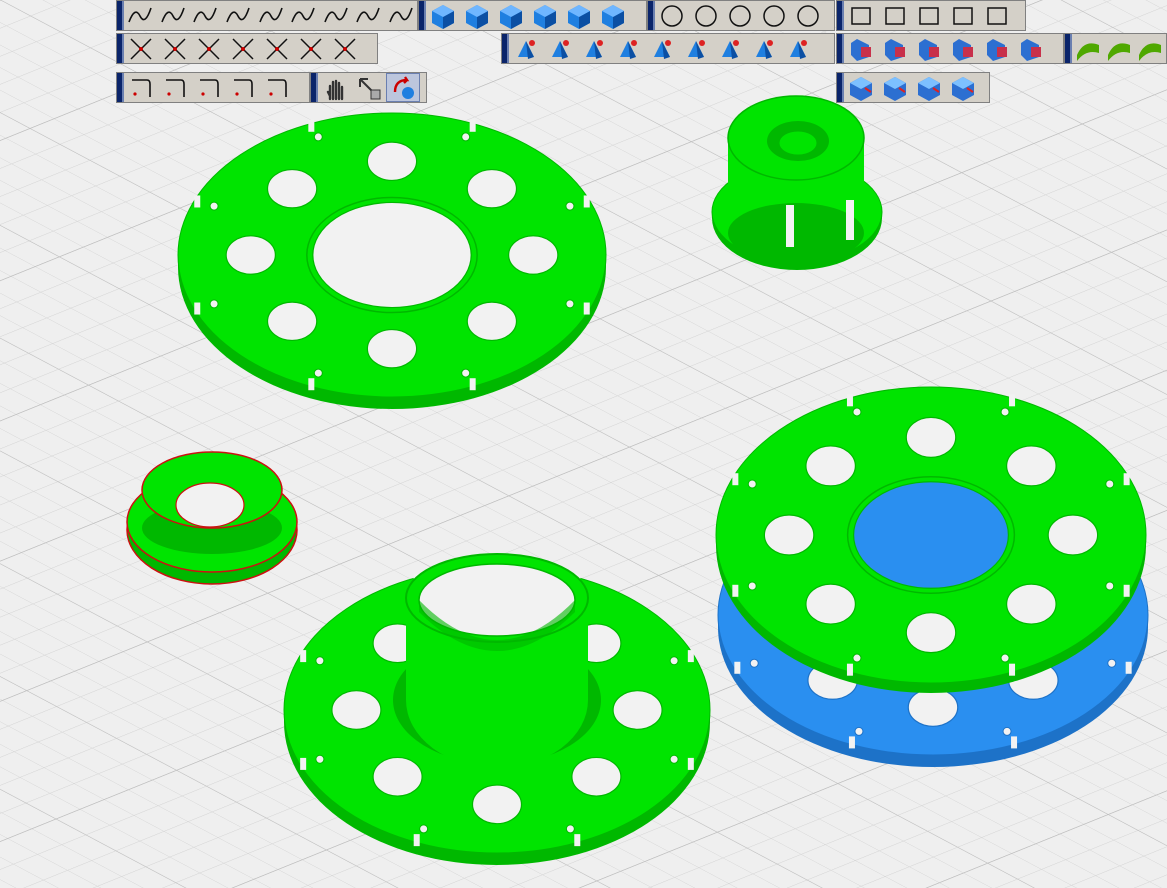 The width and height of the screenshot is (1167, 888). Describe the element at coordinates (303, 15) in the screenshot. I see `split-curve-button` at that location.